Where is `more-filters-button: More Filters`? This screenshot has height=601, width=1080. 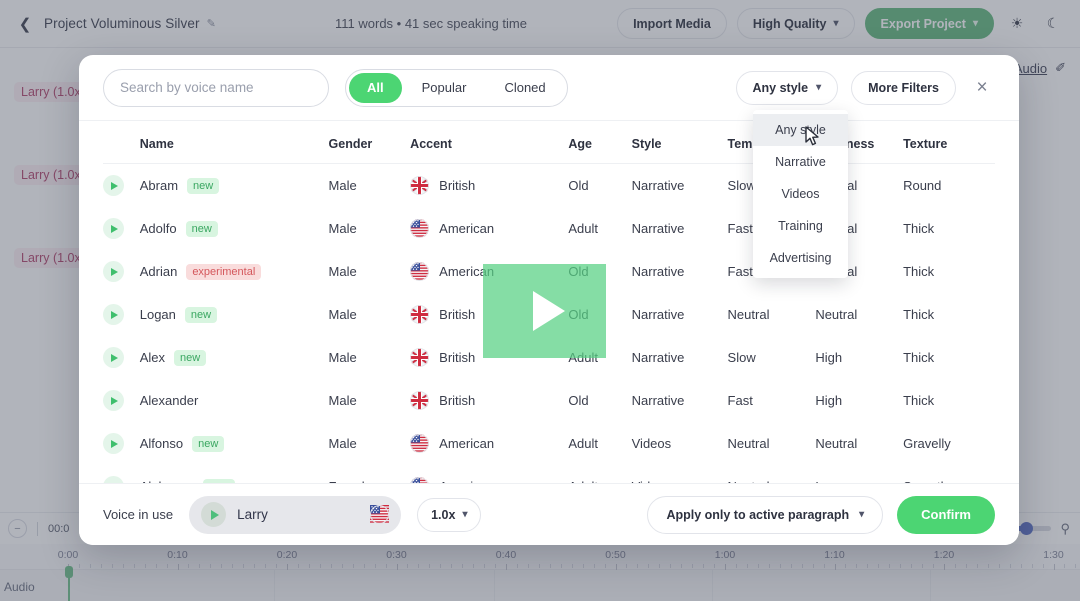 more-filters-button: More Filters is located at coordinates (903, 87).